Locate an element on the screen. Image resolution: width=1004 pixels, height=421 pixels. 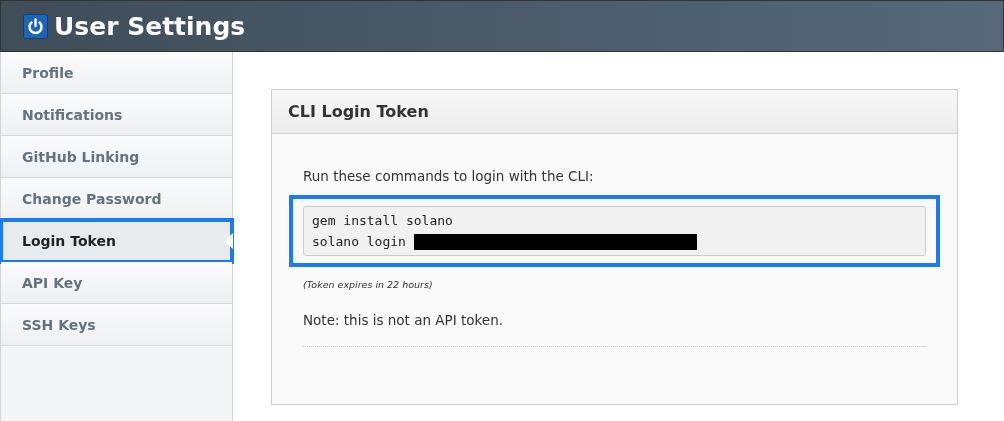
sidebar-item: GitHub Linking is located at coordinates (116, 157).